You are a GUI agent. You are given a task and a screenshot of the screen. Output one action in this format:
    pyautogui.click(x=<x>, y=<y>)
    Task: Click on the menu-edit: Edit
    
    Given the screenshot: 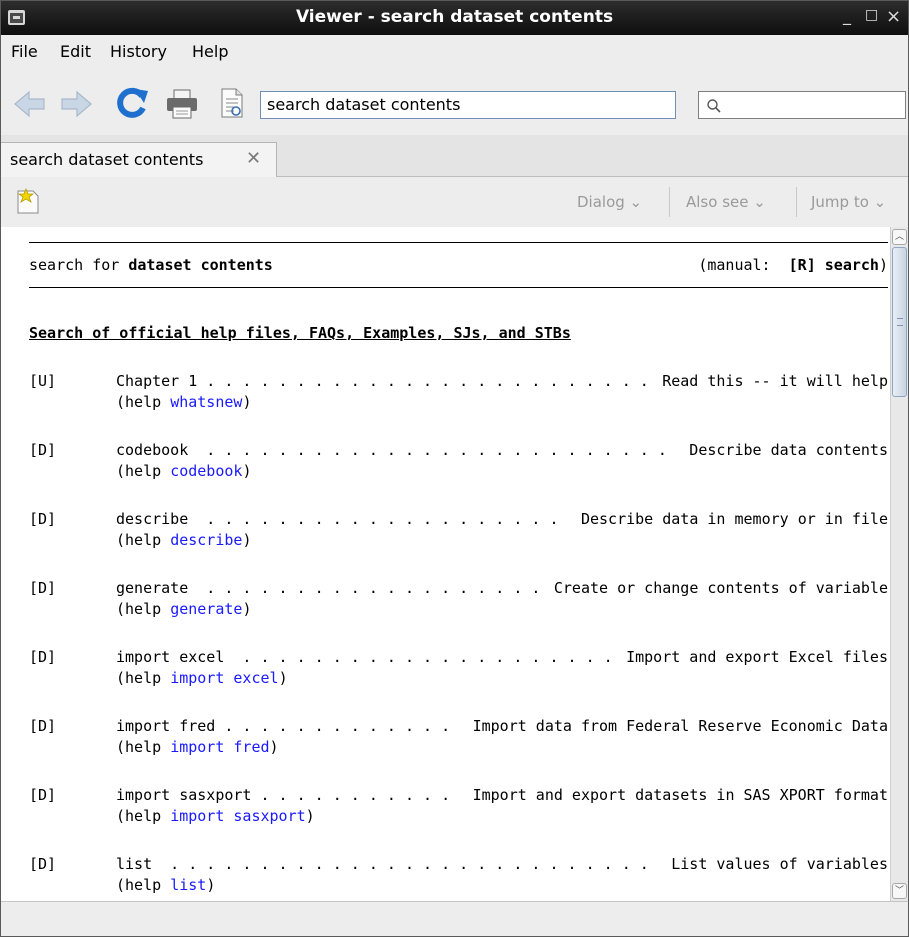 What is the action you would take?
    pyautogui.click(x=75, y=51)
    